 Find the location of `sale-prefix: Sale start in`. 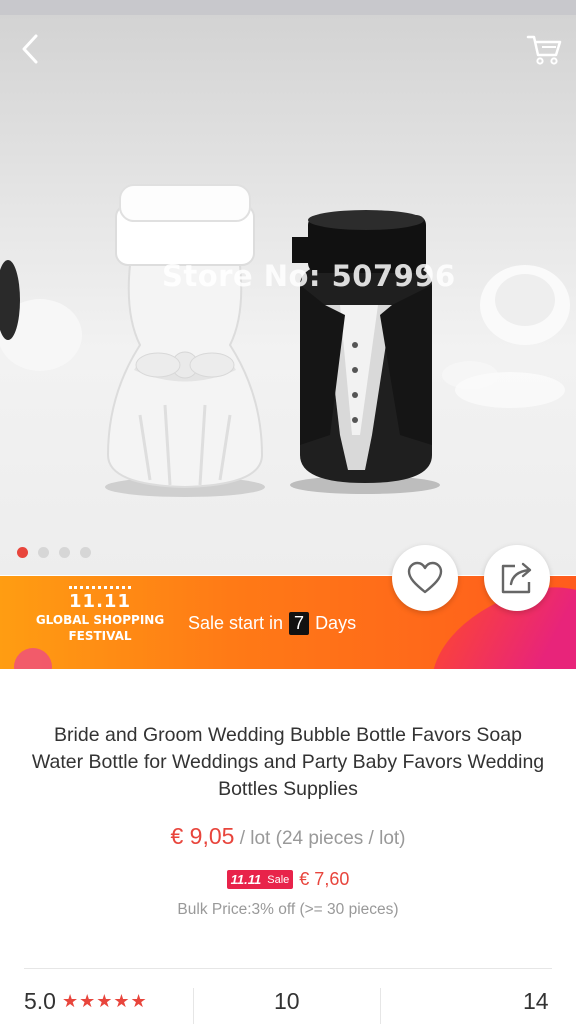

sale-prefix: Sale start in is located at coordinates (236, 623).